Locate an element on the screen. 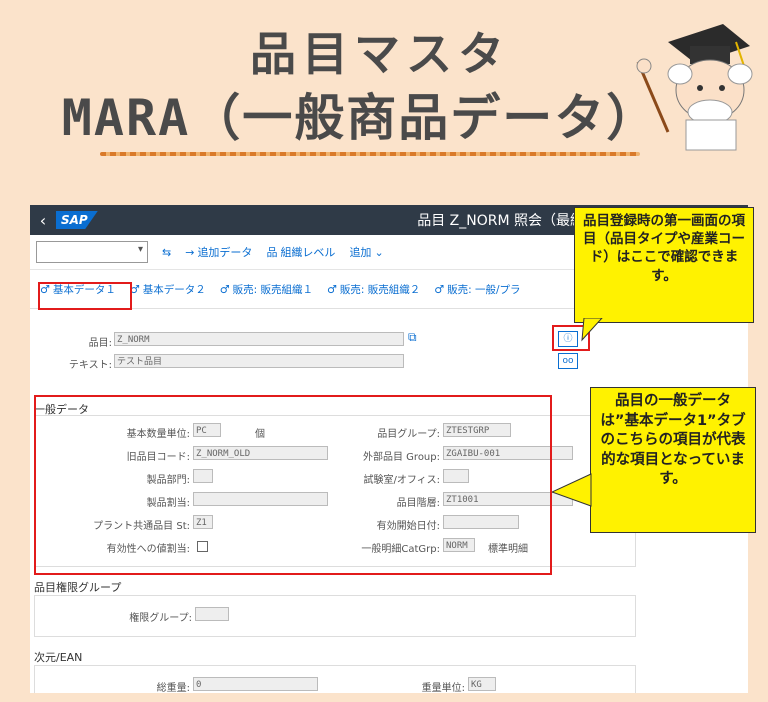 Image resolution: width=768 pixels, height=702 pixels. tab-label: 販売: 販売組織１ is located at coordinates (272, 289).